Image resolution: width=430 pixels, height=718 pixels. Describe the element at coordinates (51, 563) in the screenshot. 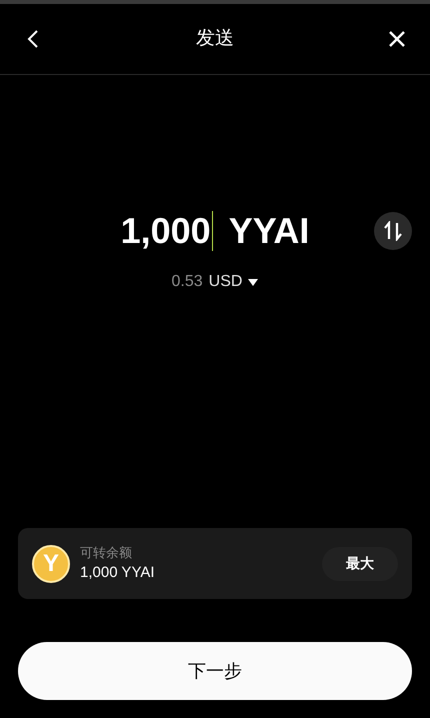

I see `coin-icon: Y` at that location.